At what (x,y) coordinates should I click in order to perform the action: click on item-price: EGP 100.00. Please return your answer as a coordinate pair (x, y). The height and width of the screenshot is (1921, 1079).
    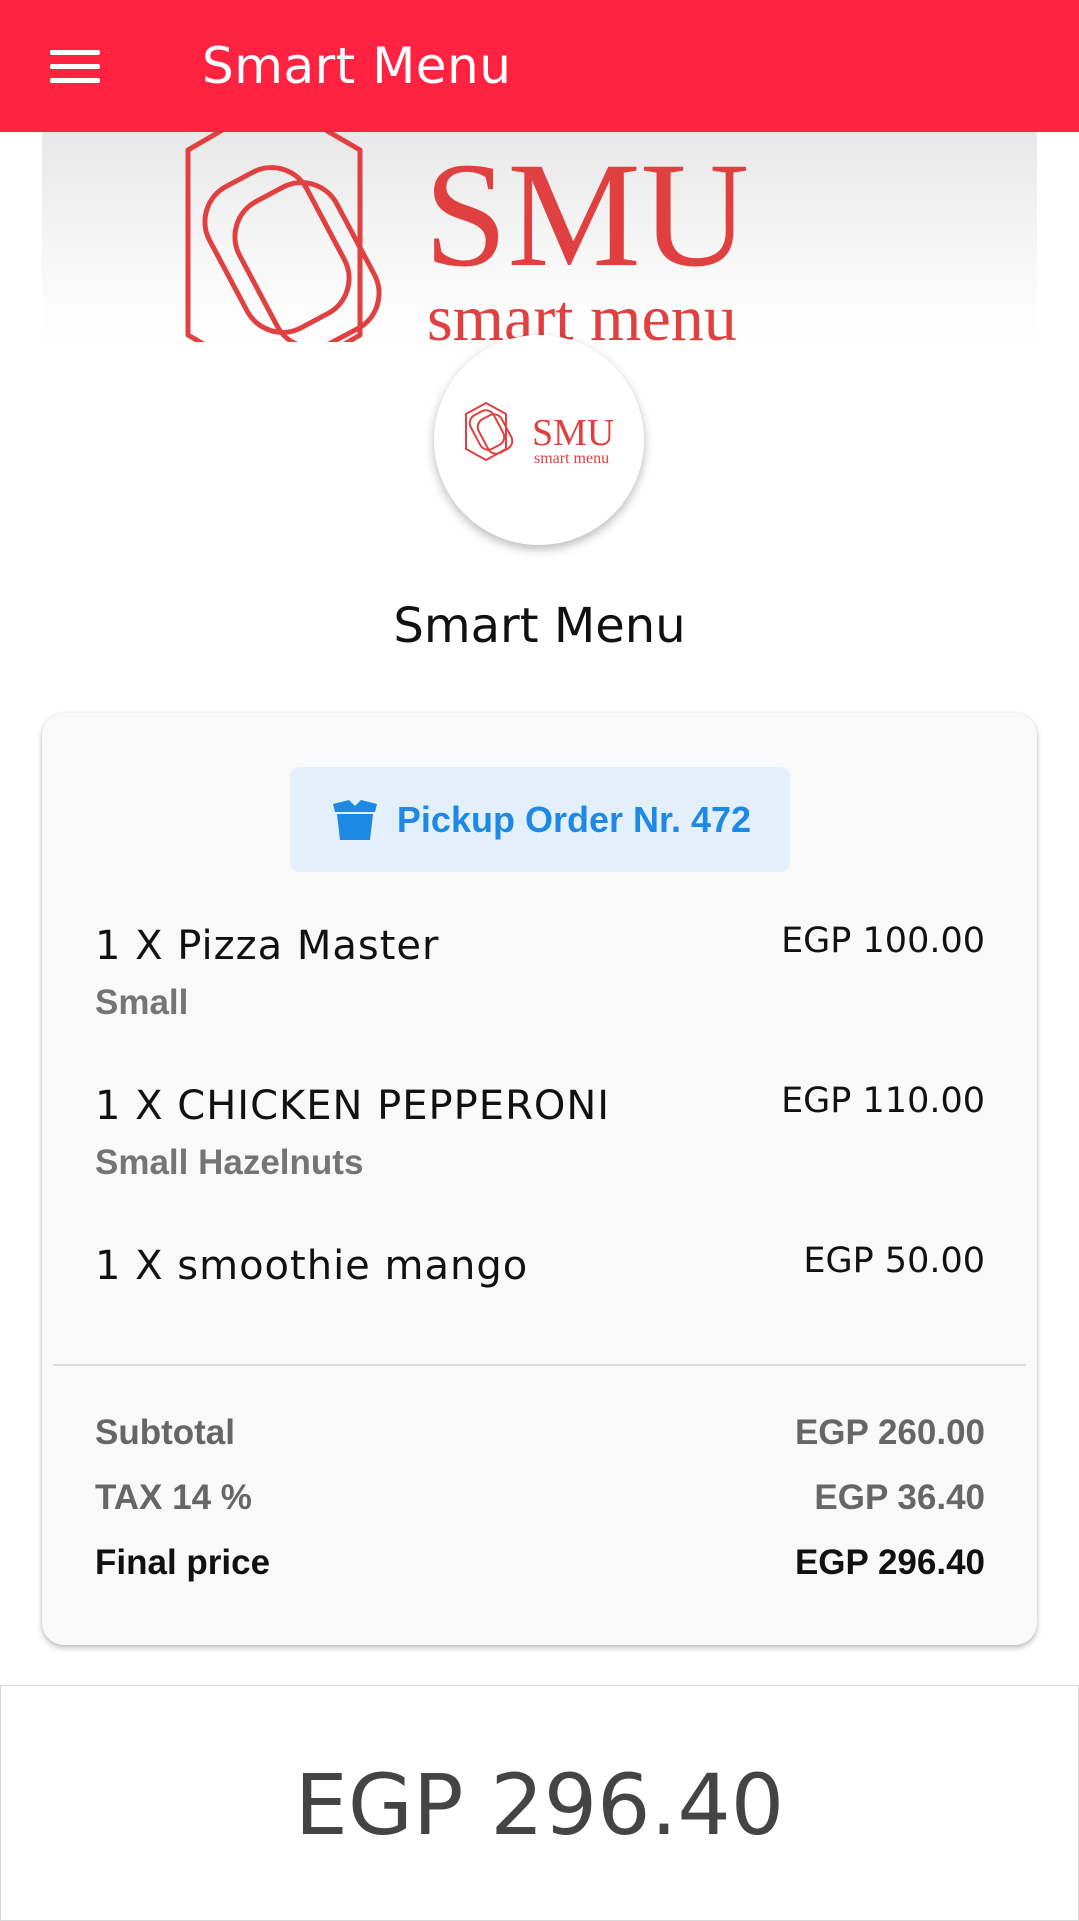
    Looking at the image, I should click on (883, 941).